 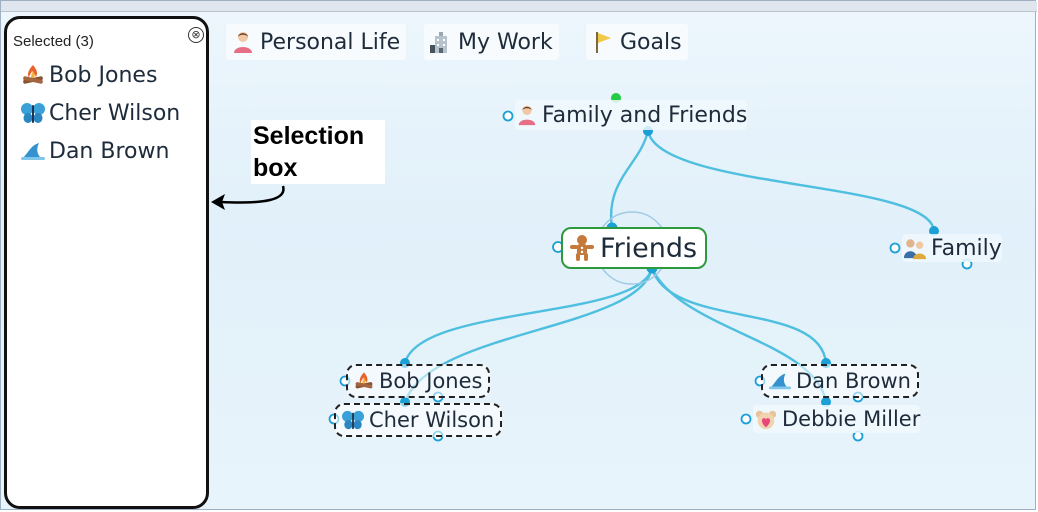 I want to click on family-icon, so click(x=915, y=249).